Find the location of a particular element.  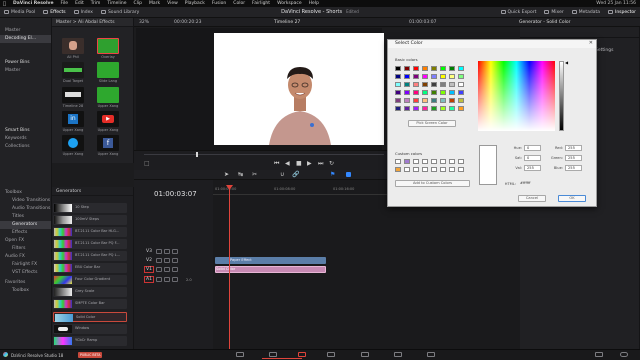

sound-library-button: Sound Library is located at coordinates (120, 12).